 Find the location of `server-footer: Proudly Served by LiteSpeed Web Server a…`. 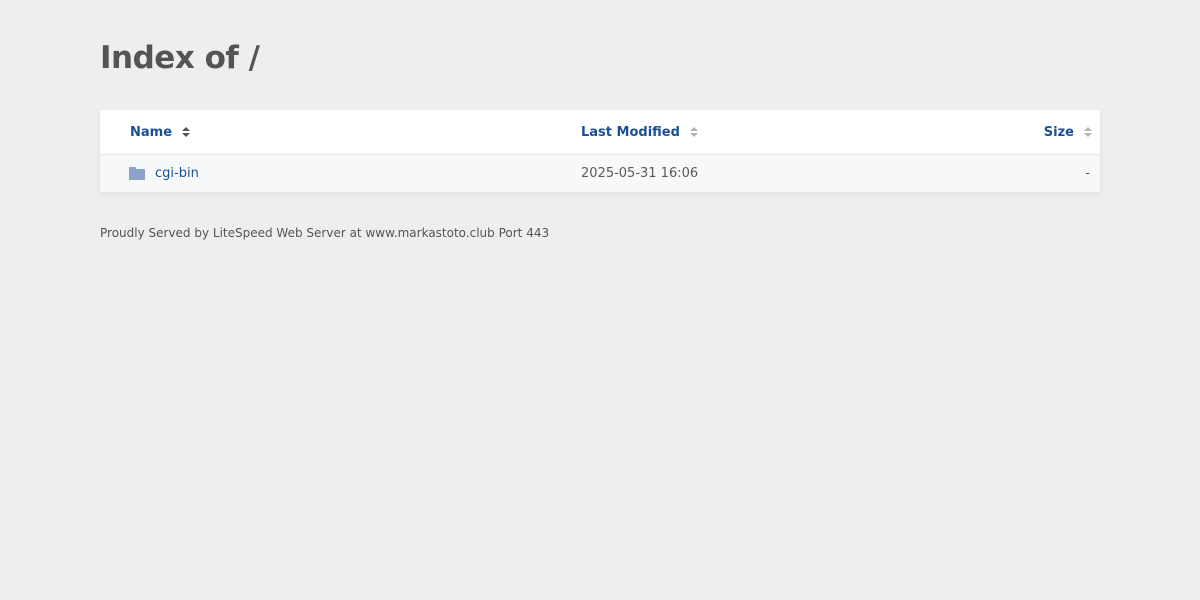

server-footer: Proudly Served by LiteSpeed Web Server a… is located at coordinates (325, 233).